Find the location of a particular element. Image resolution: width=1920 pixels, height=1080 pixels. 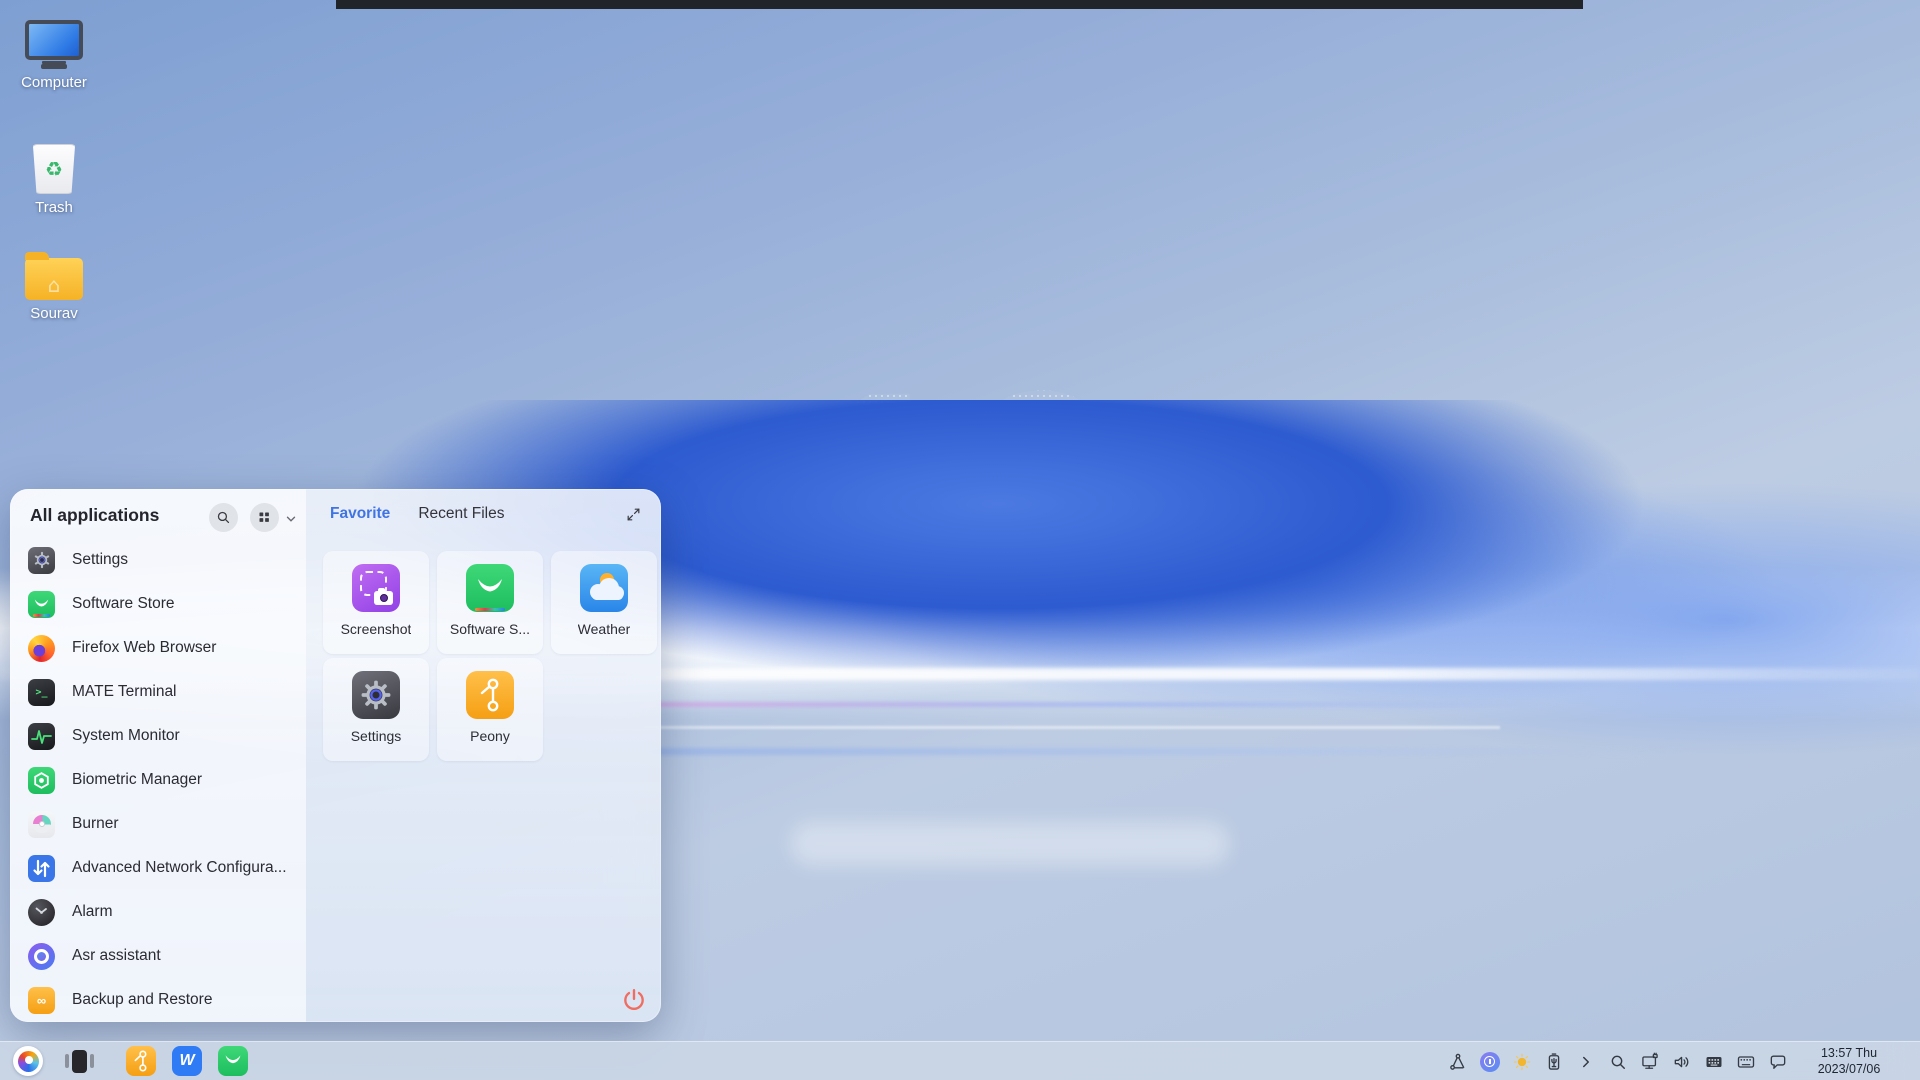

app-label: Software Store is located at coordinates (123, 603).